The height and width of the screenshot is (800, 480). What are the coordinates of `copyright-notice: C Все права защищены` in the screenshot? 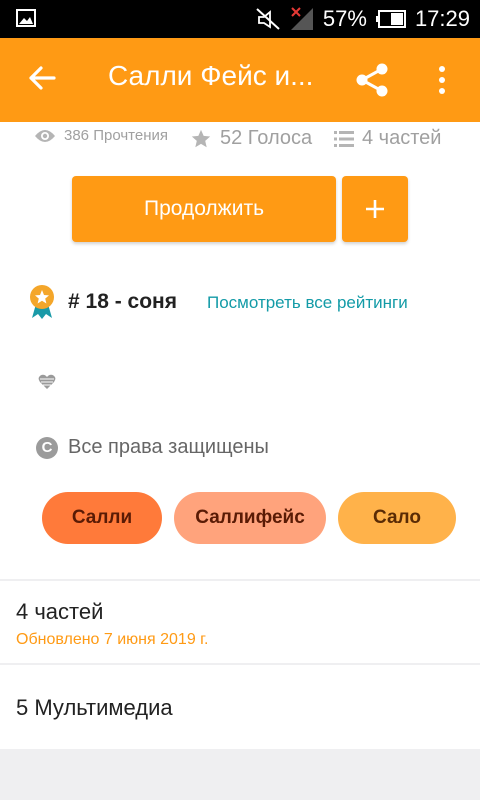 It's located at (152, 447).